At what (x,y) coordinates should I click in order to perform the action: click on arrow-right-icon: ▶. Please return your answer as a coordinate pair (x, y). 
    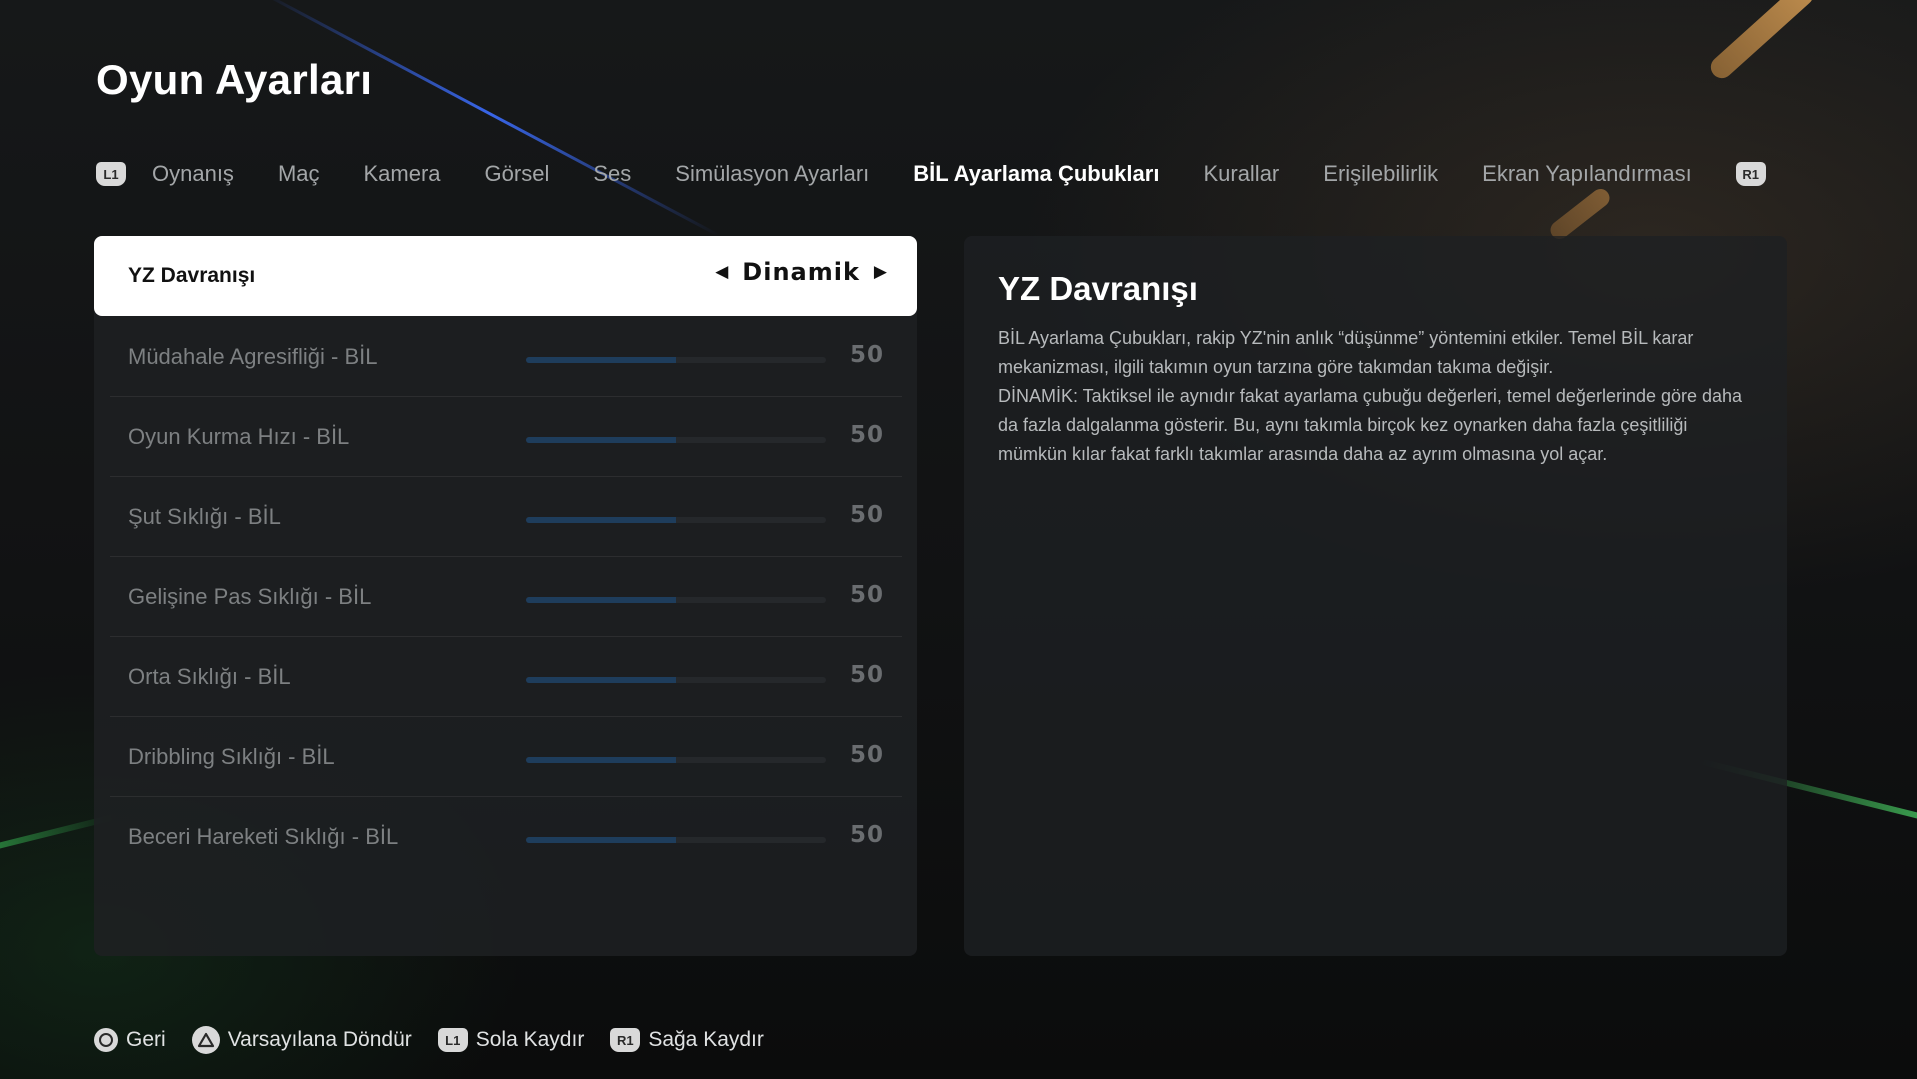
    Looking at the image, I should click on (880, 272).